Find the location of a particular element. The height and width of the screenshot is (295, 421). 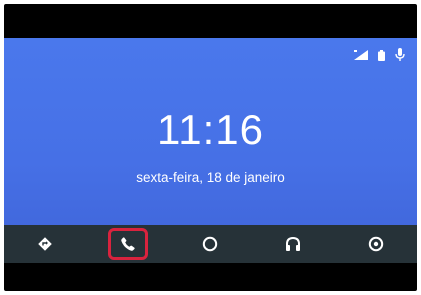

recent-icon is located at coordinates (375, 244).